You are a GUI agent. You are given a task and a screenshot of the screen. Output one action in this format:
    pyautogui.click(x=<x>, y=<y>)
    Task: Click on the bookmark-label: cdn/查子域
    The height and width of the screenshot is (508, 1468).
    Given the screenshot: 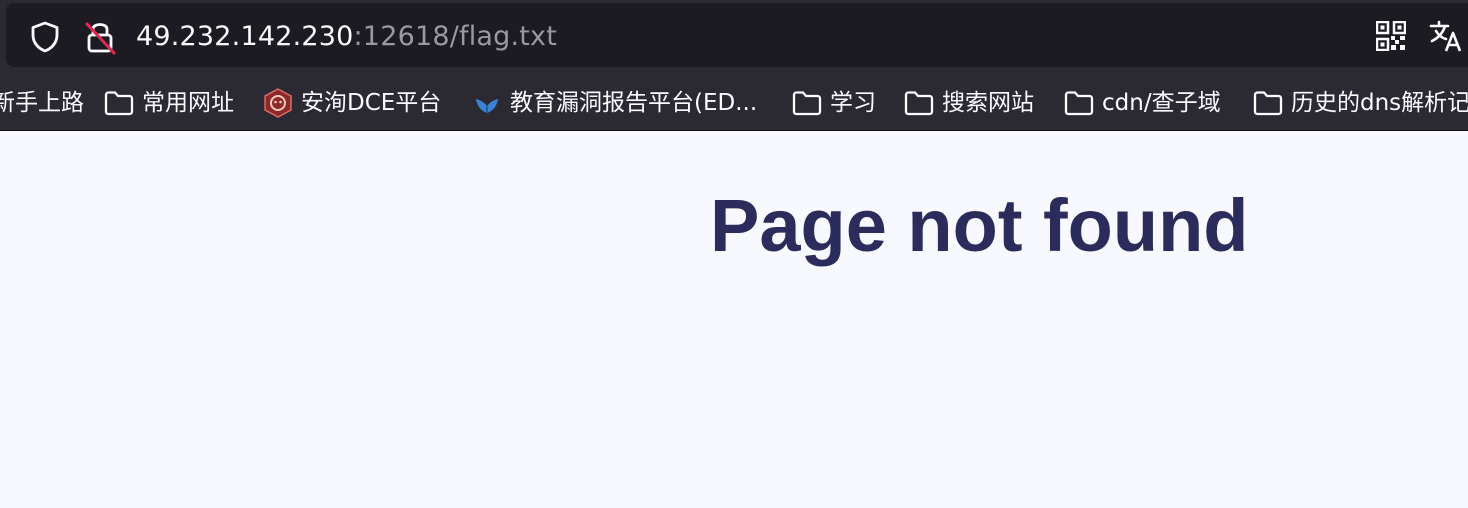 What is the action you would take?
    pyautogui.click(x=1161, y=103)
    